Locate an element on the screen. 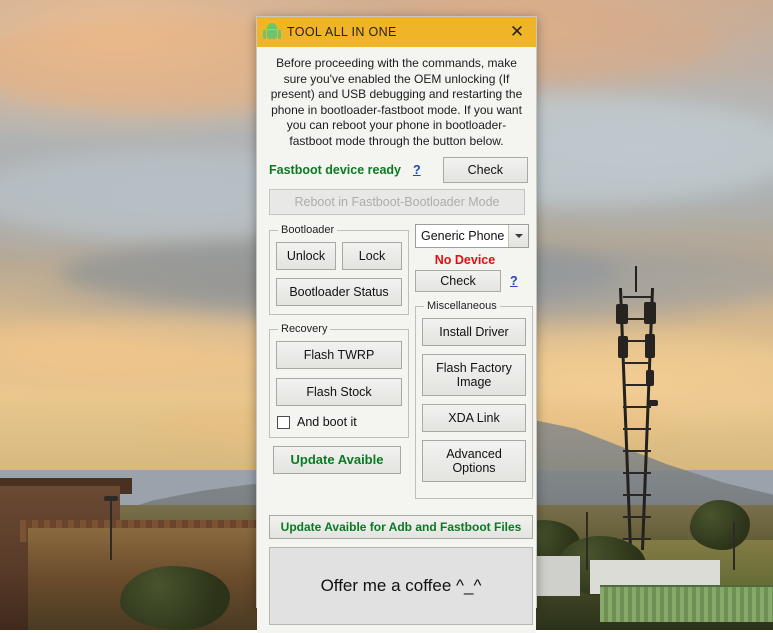 This screenshot has height=633, width=773. bootloader-status-button: Bootloader Status is located at coordinates (339, 292).